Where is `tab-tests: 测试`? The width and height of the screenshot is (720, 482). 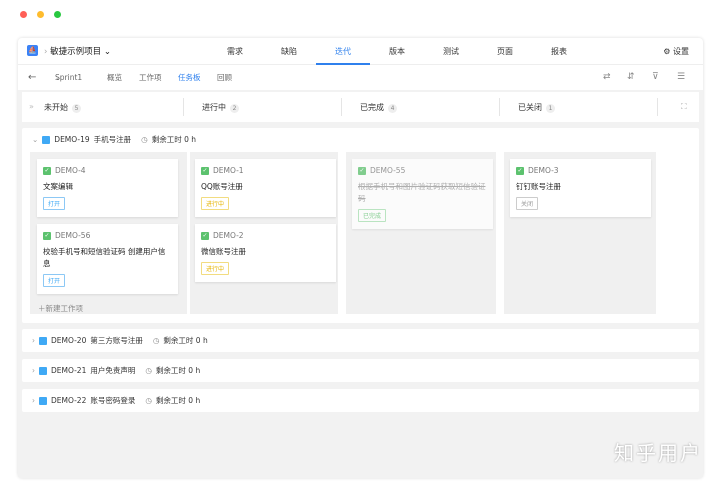
tab-tests: 测试 is located at coordinates (451, 51).